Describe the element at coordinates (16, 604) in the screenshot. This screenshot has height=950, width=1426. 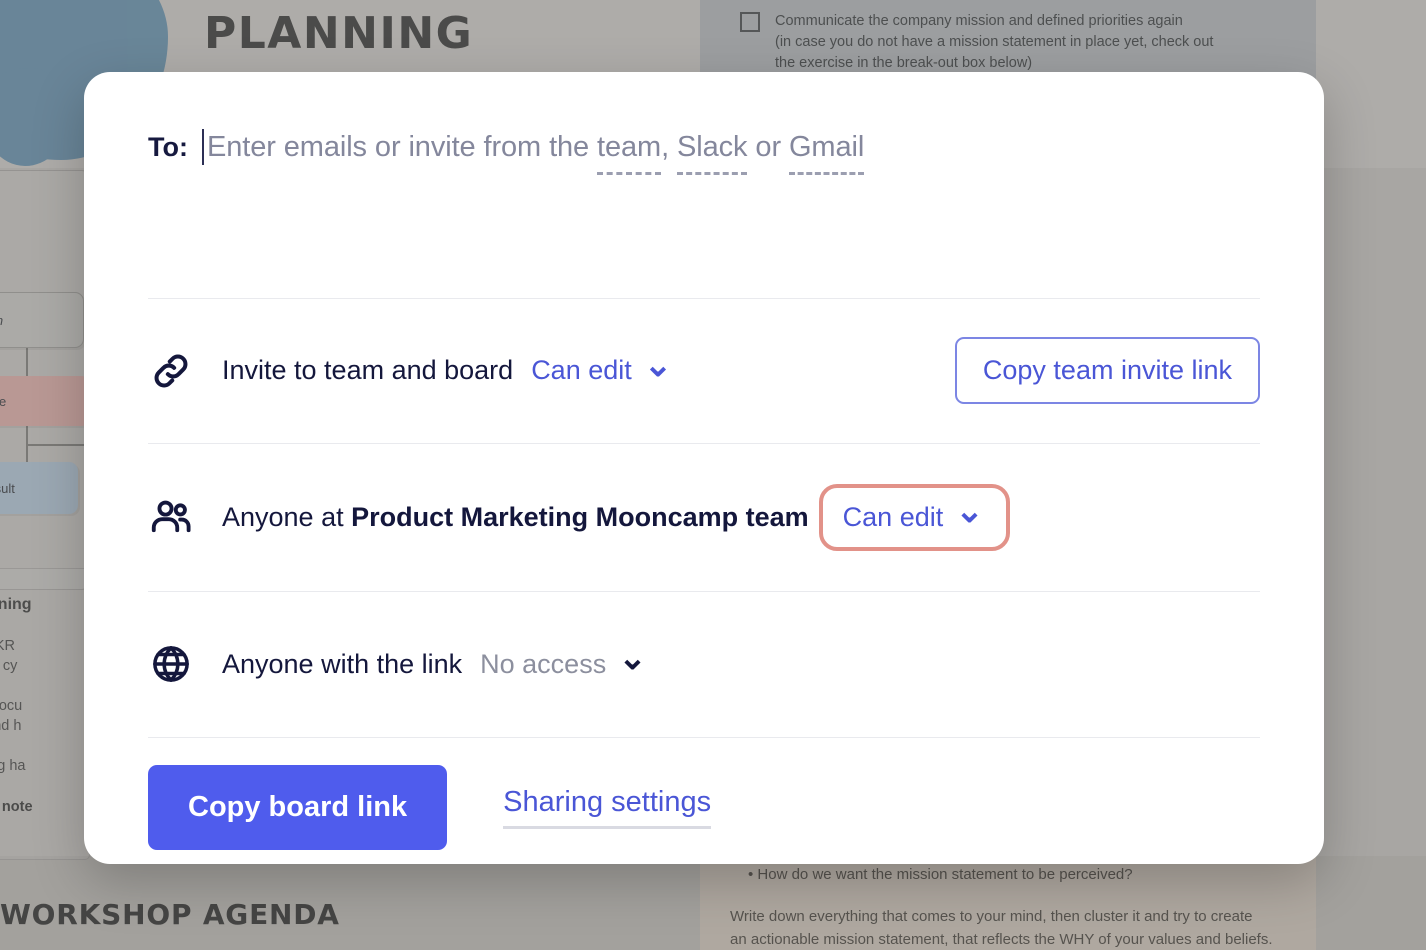
I see `board-left-panel-title: R Planning` at that location.